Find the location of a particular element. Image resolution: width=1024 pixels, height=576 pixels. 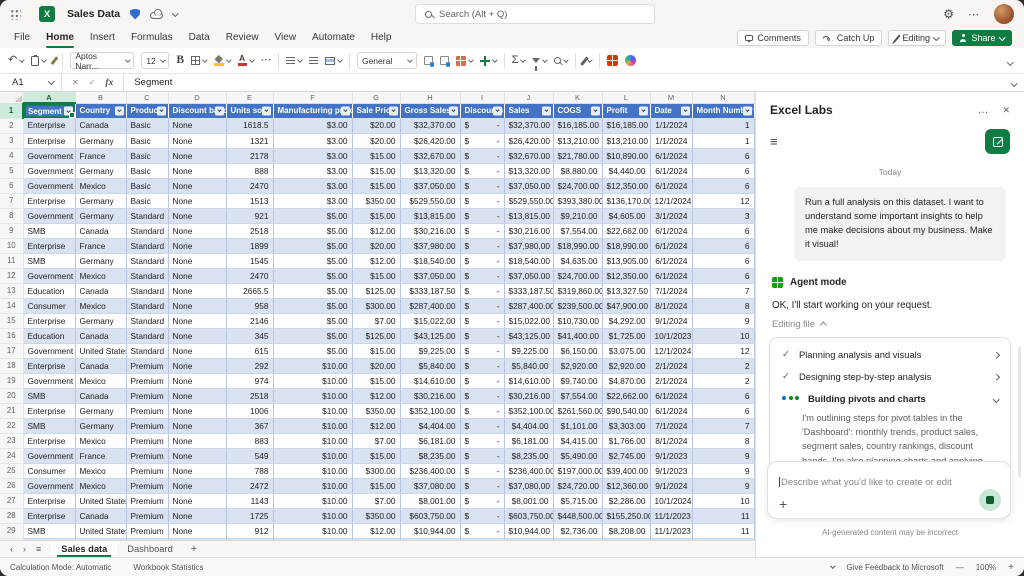

cell: $350.00 is located at coordinates (376, 411).